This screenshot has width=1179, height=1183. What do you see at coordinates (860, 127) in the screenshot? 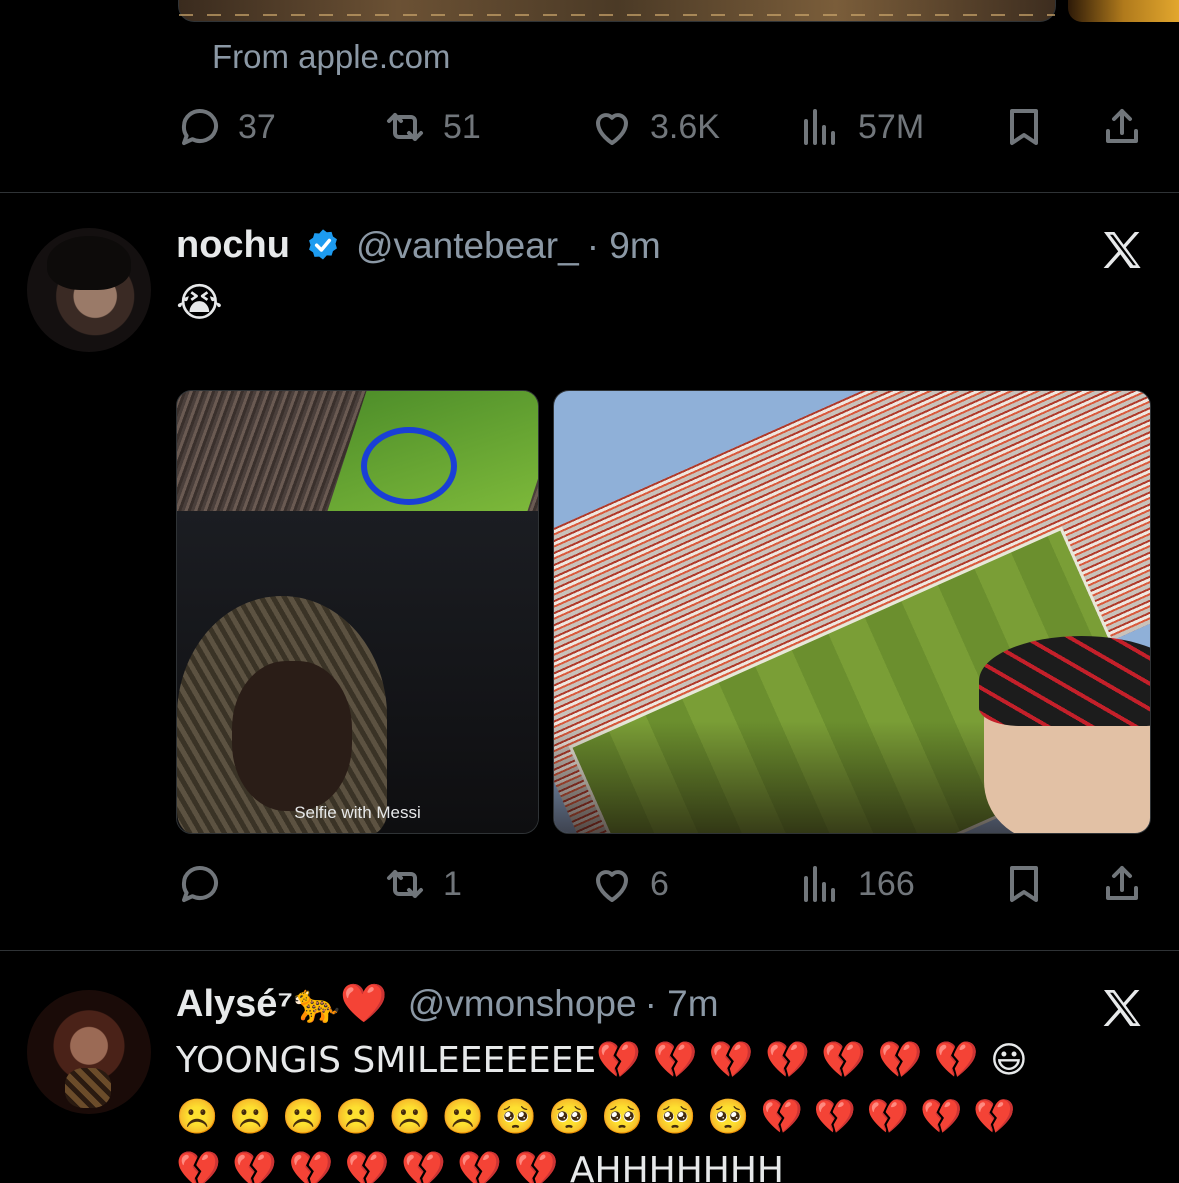
I see `views-button: 57M` at bounding box center [860, 127].